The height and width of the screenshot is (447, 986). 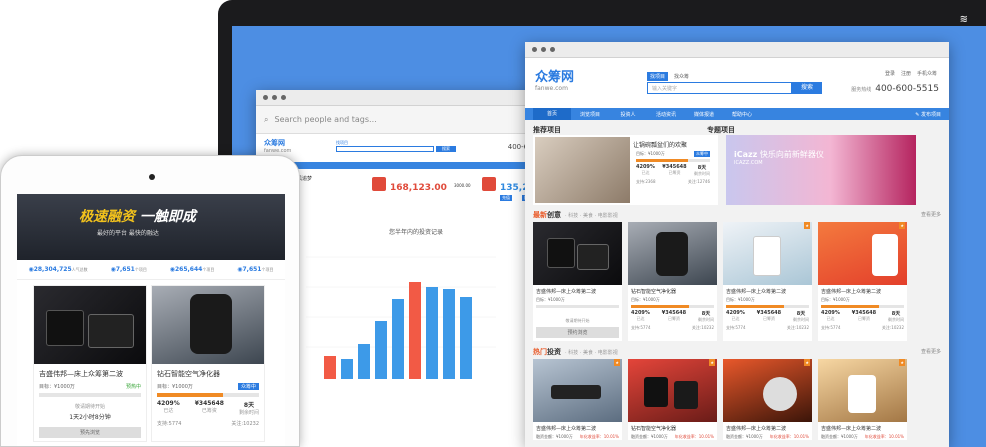 I want to click on project-card: 吉盛伟邦—床上众筹第二波 目标：¥1000万 敬请期待开始 预约浏览, so click(x=577, y=281).